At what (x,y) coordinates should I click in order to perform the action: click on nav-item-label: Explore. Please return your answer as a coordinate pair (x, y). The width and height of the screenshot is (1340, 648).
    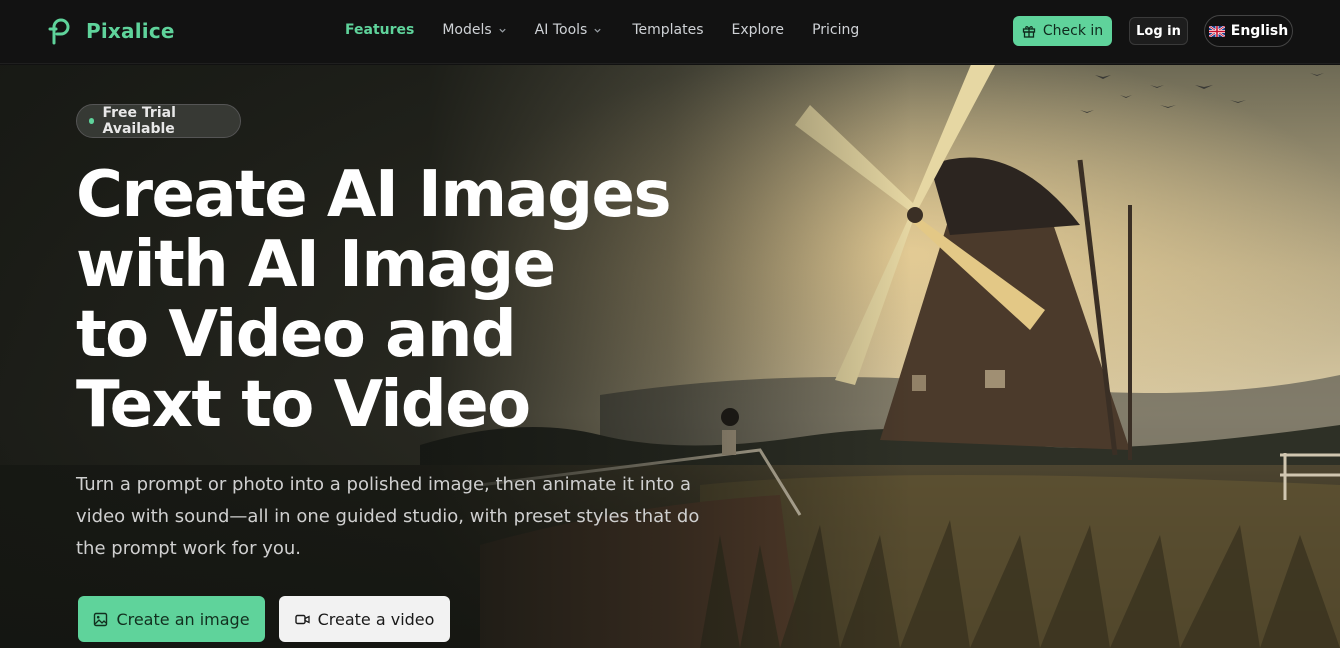
    Looking at the image, I should click on (758, 30).